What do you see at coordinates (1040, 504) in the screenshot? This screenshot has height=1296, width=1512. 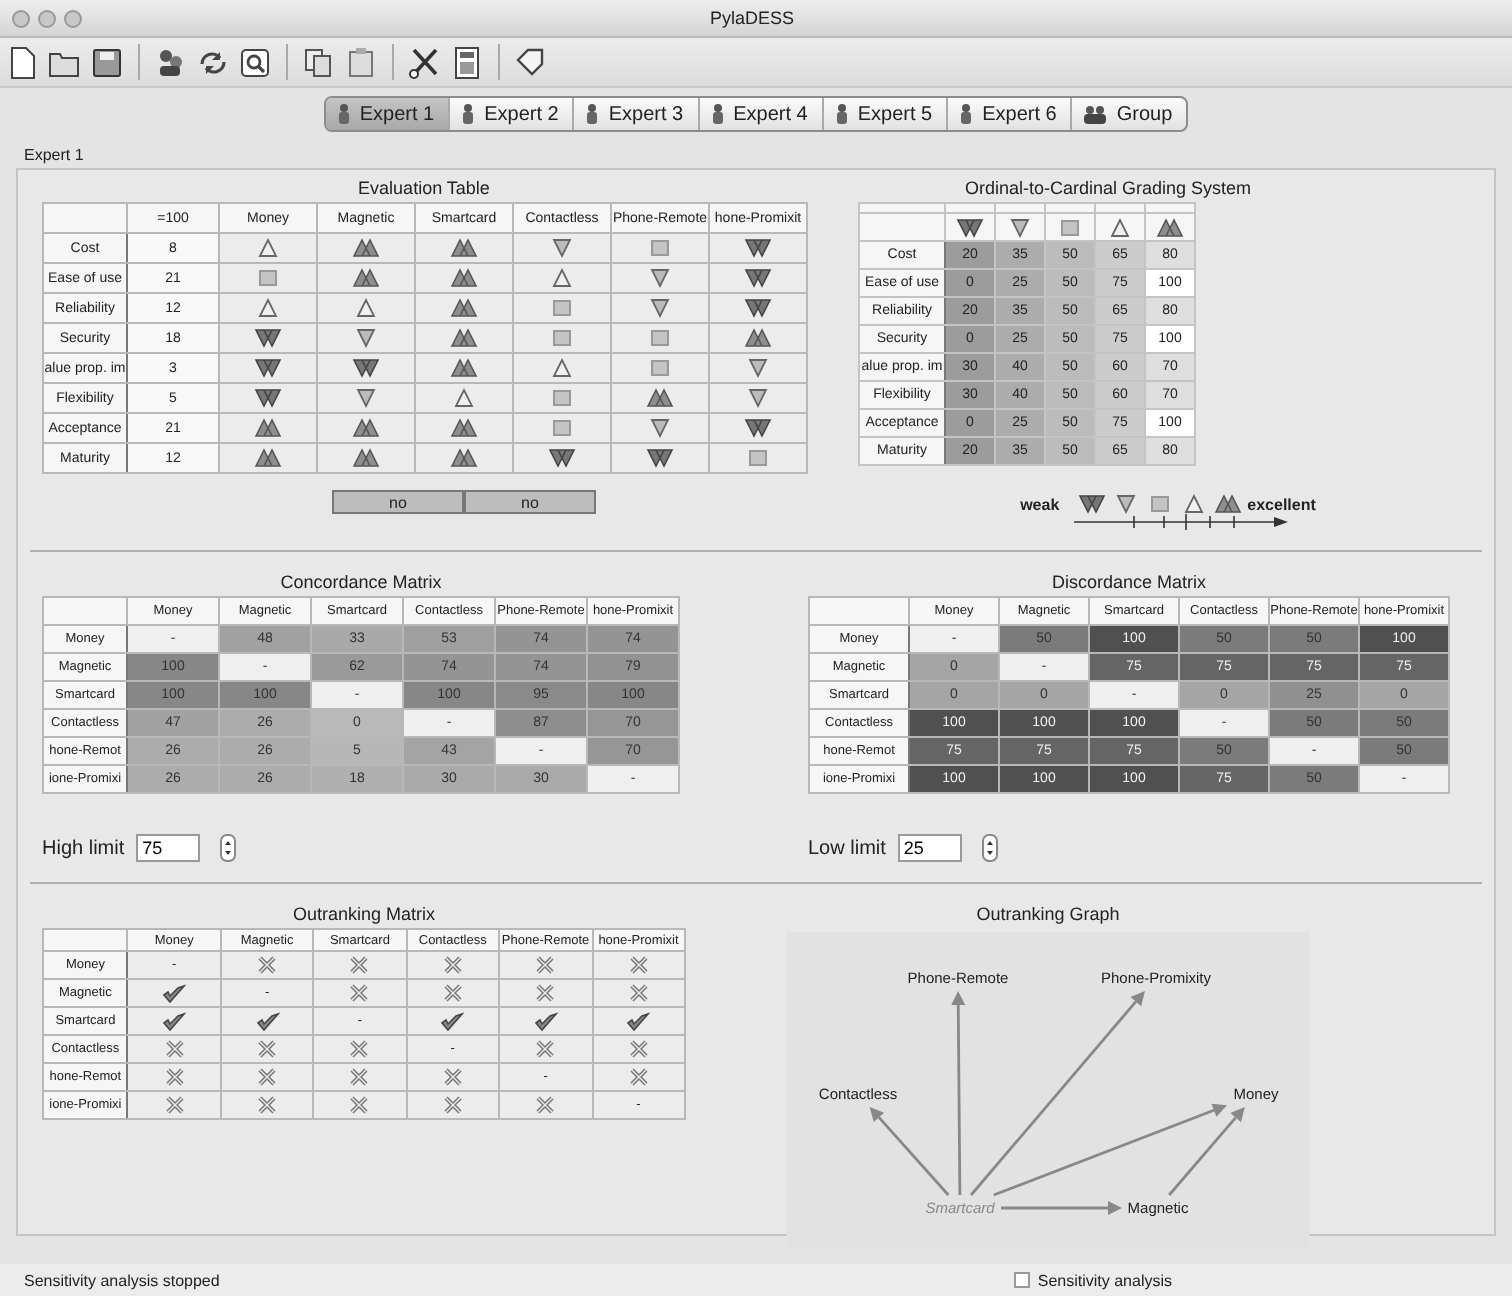 I see `legend-label: weak` at bounding box center [1040, 504].